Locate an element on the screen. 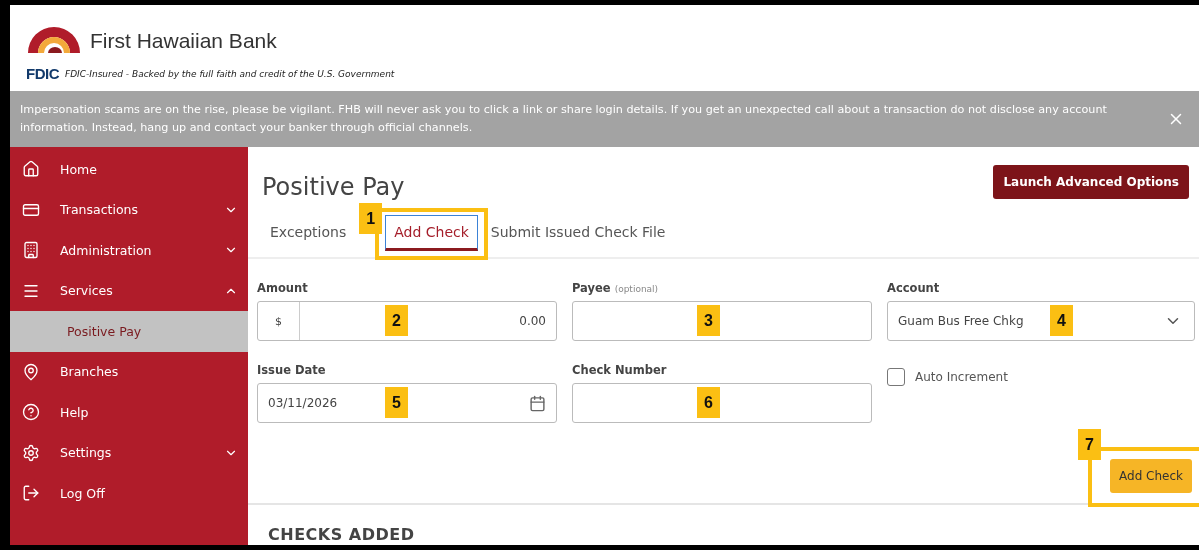 The height and width of the screenshot is (550, 1199). callout-number: 2 is located at coordinates (396, 320).